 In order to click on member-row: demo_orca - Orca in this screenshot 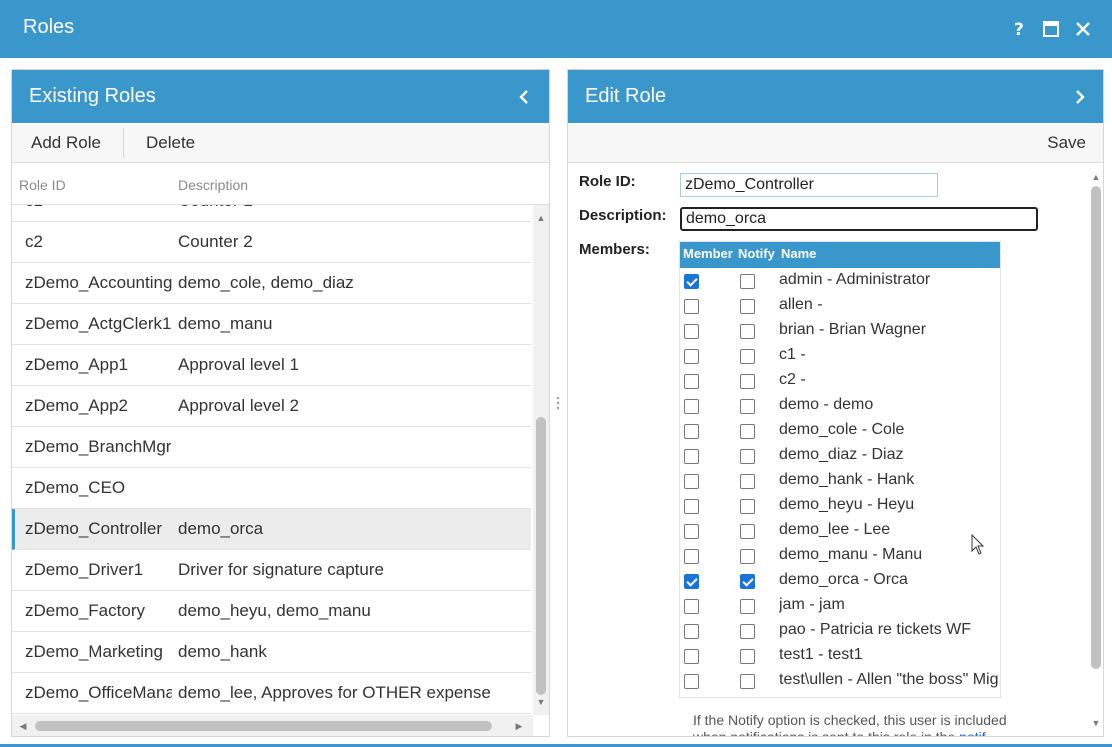, I will do `click(840, 581)`.